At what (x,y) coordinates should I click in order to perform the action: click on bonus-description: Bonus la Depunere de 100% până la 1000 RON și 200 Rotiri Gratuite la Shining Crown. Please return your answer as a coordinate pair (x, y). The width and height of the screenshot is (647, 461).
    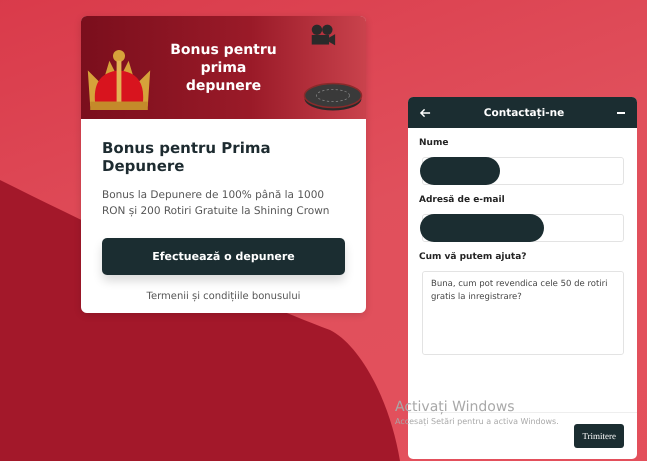
    Looking at the image, I should click on (216, 203).